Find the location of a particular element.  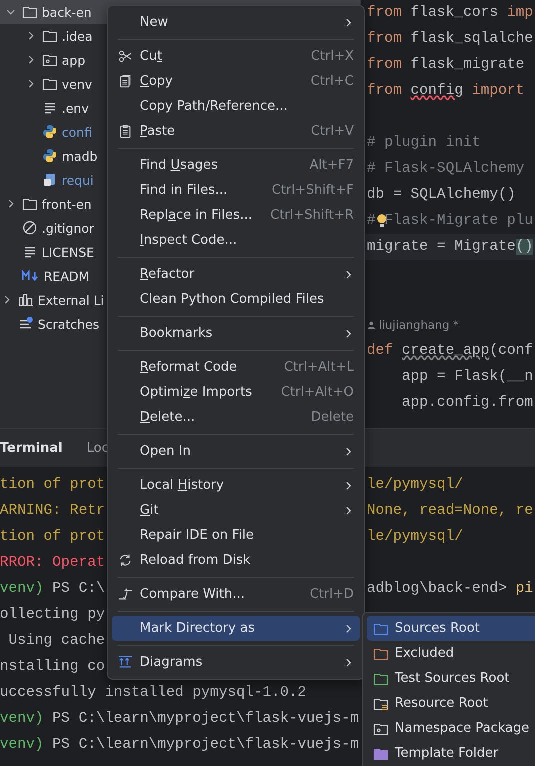

menu-item-label: Namespace Package is located at coordinates (463, 728).